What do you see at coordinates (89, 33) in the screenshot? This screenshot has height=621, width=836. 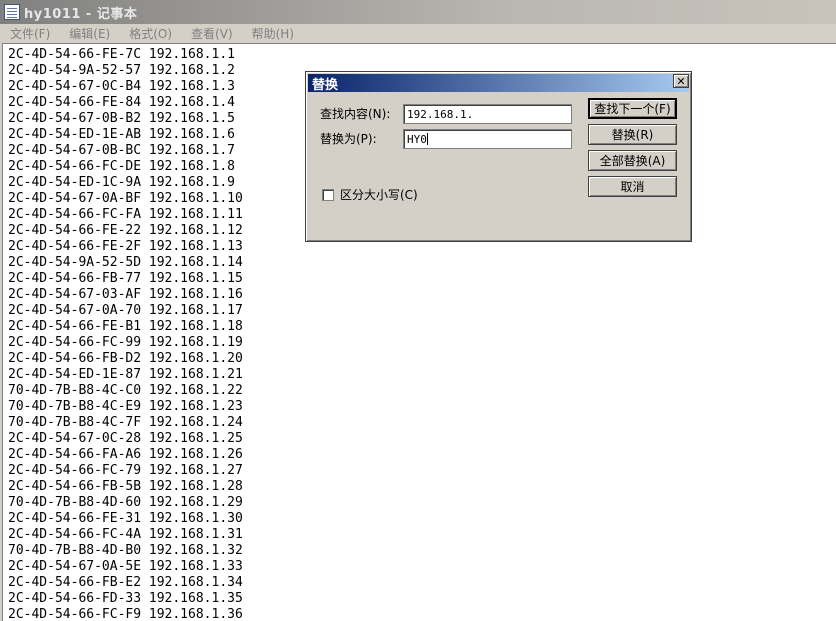 I see `menu-edit: 编辑(E)` at bounding box center [89, 33].